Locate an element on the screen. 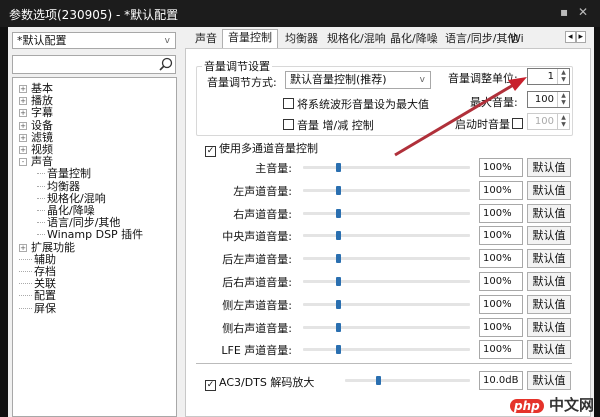 This screenshot has height=417, width=600. watermark-text: 中文网 is located at coordinates (571, 405).